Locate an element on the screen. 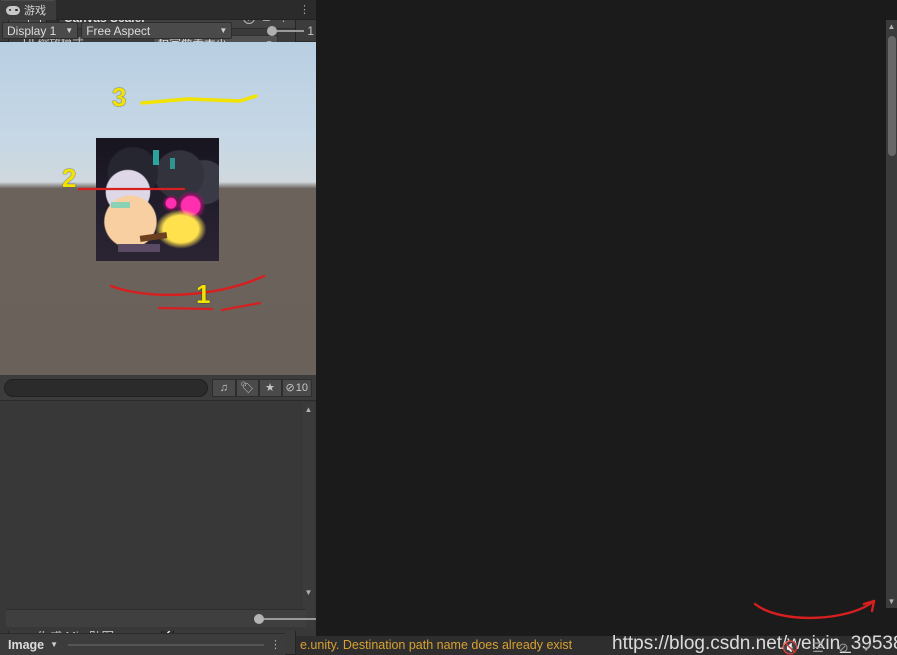 This screenshot has width=897, height=655. eye-off-glyph: ⊘ is located at coordinates (290, 388).